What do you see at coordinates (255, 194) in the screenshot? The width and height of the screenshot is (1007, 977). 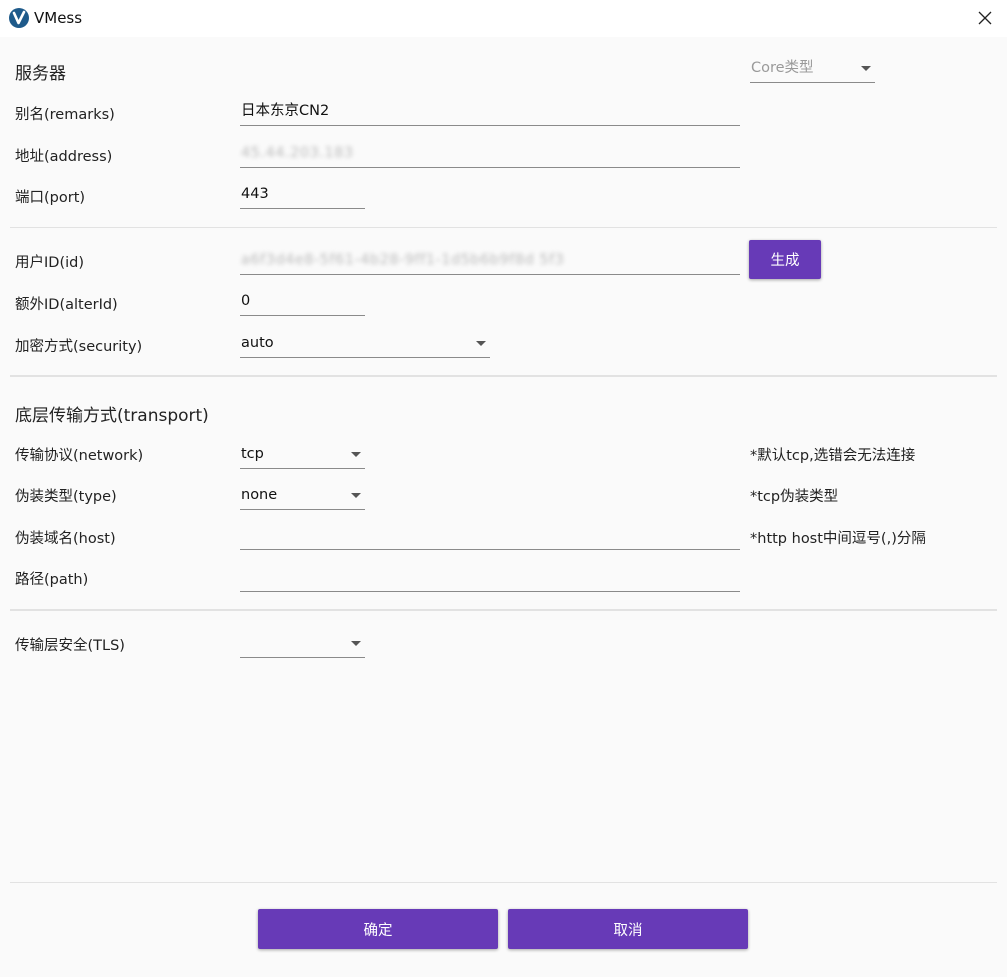 I see `port-value: 443` at bounding box center [255, 194].